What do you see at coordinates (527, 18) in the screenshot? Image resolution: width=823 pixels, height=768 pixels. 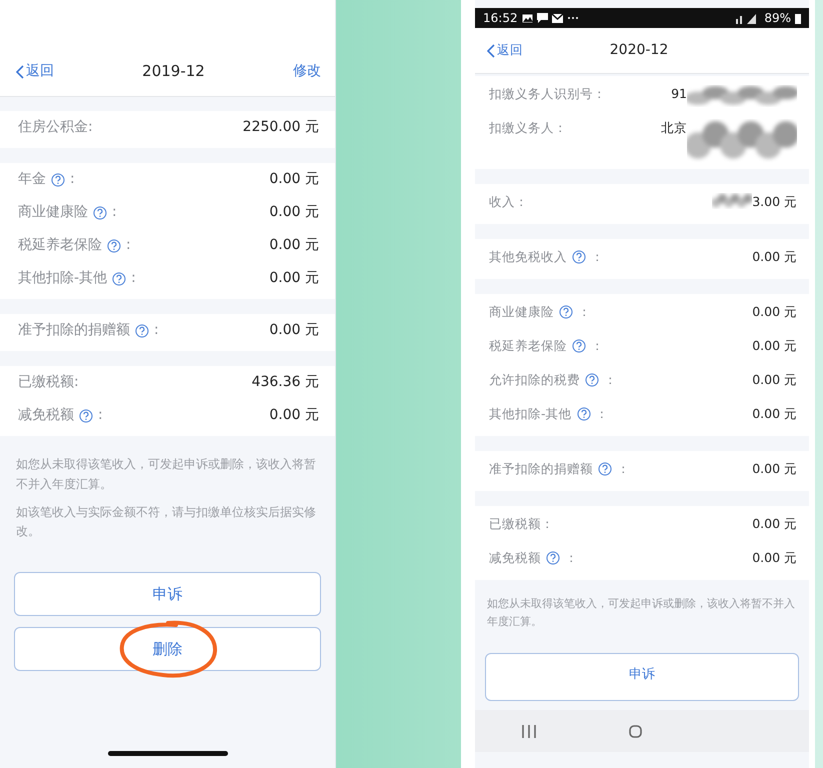 I see `image-icon` at bounding box center [527, 18].